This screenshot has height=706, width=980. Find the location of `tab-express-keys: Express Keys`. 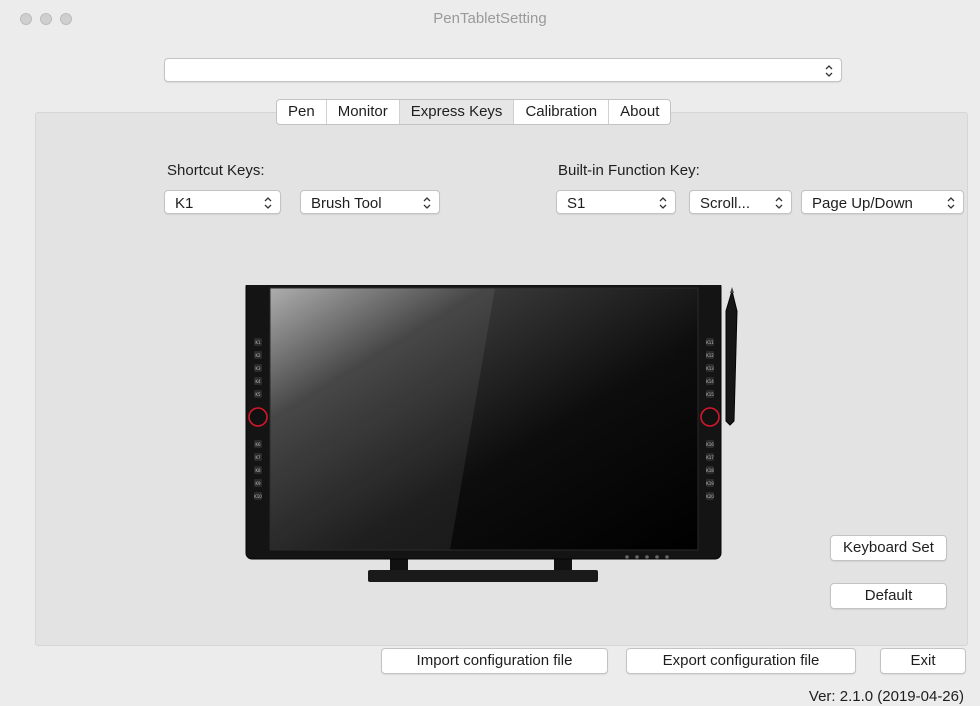

tab-express-keys: Express Keys is located at coordinates (457, 112).